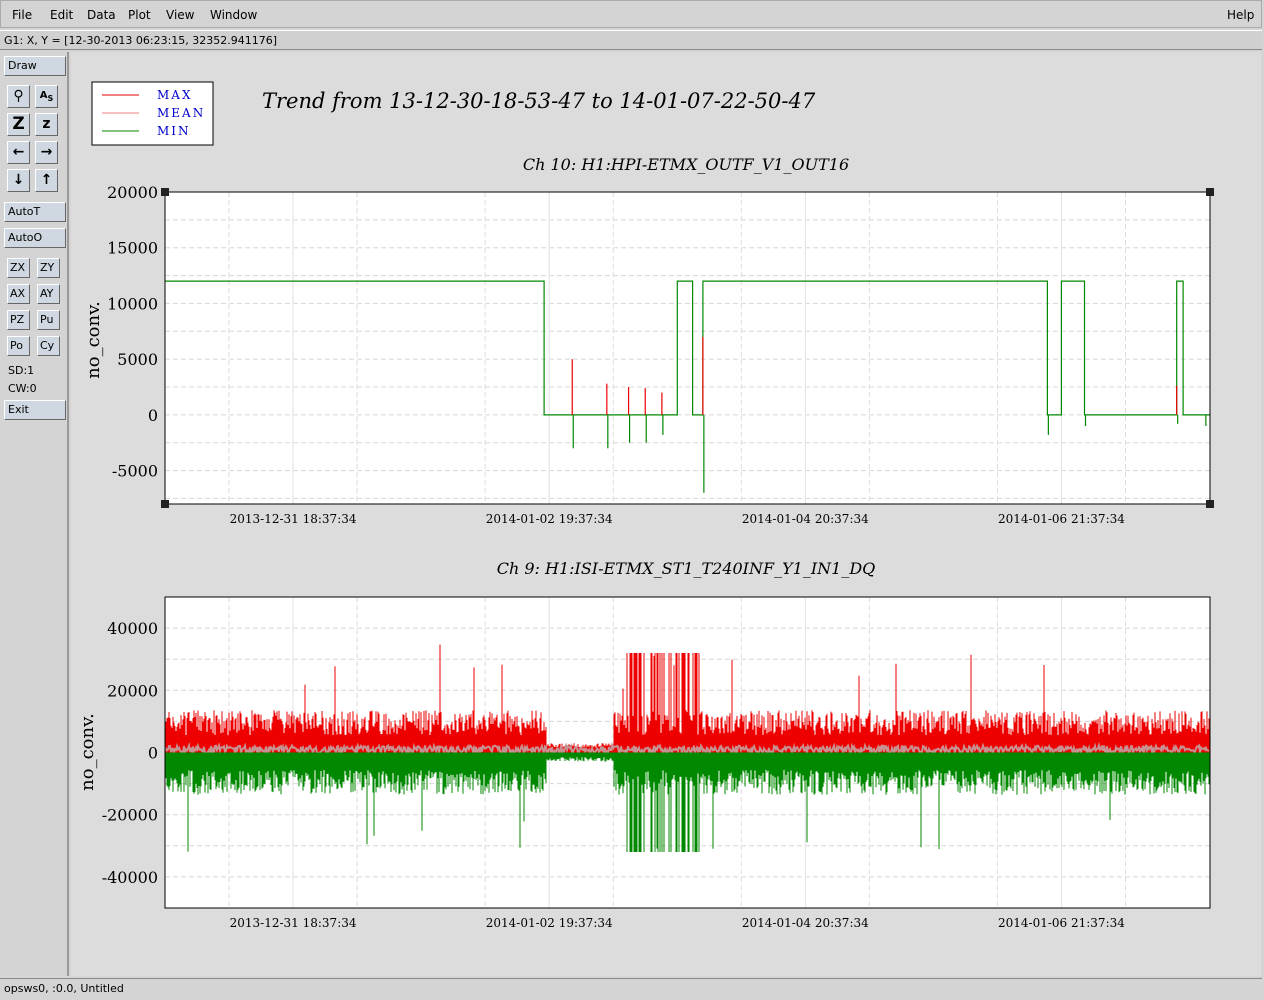  I want to click on menu-edit: Edit, so click(61, 15).